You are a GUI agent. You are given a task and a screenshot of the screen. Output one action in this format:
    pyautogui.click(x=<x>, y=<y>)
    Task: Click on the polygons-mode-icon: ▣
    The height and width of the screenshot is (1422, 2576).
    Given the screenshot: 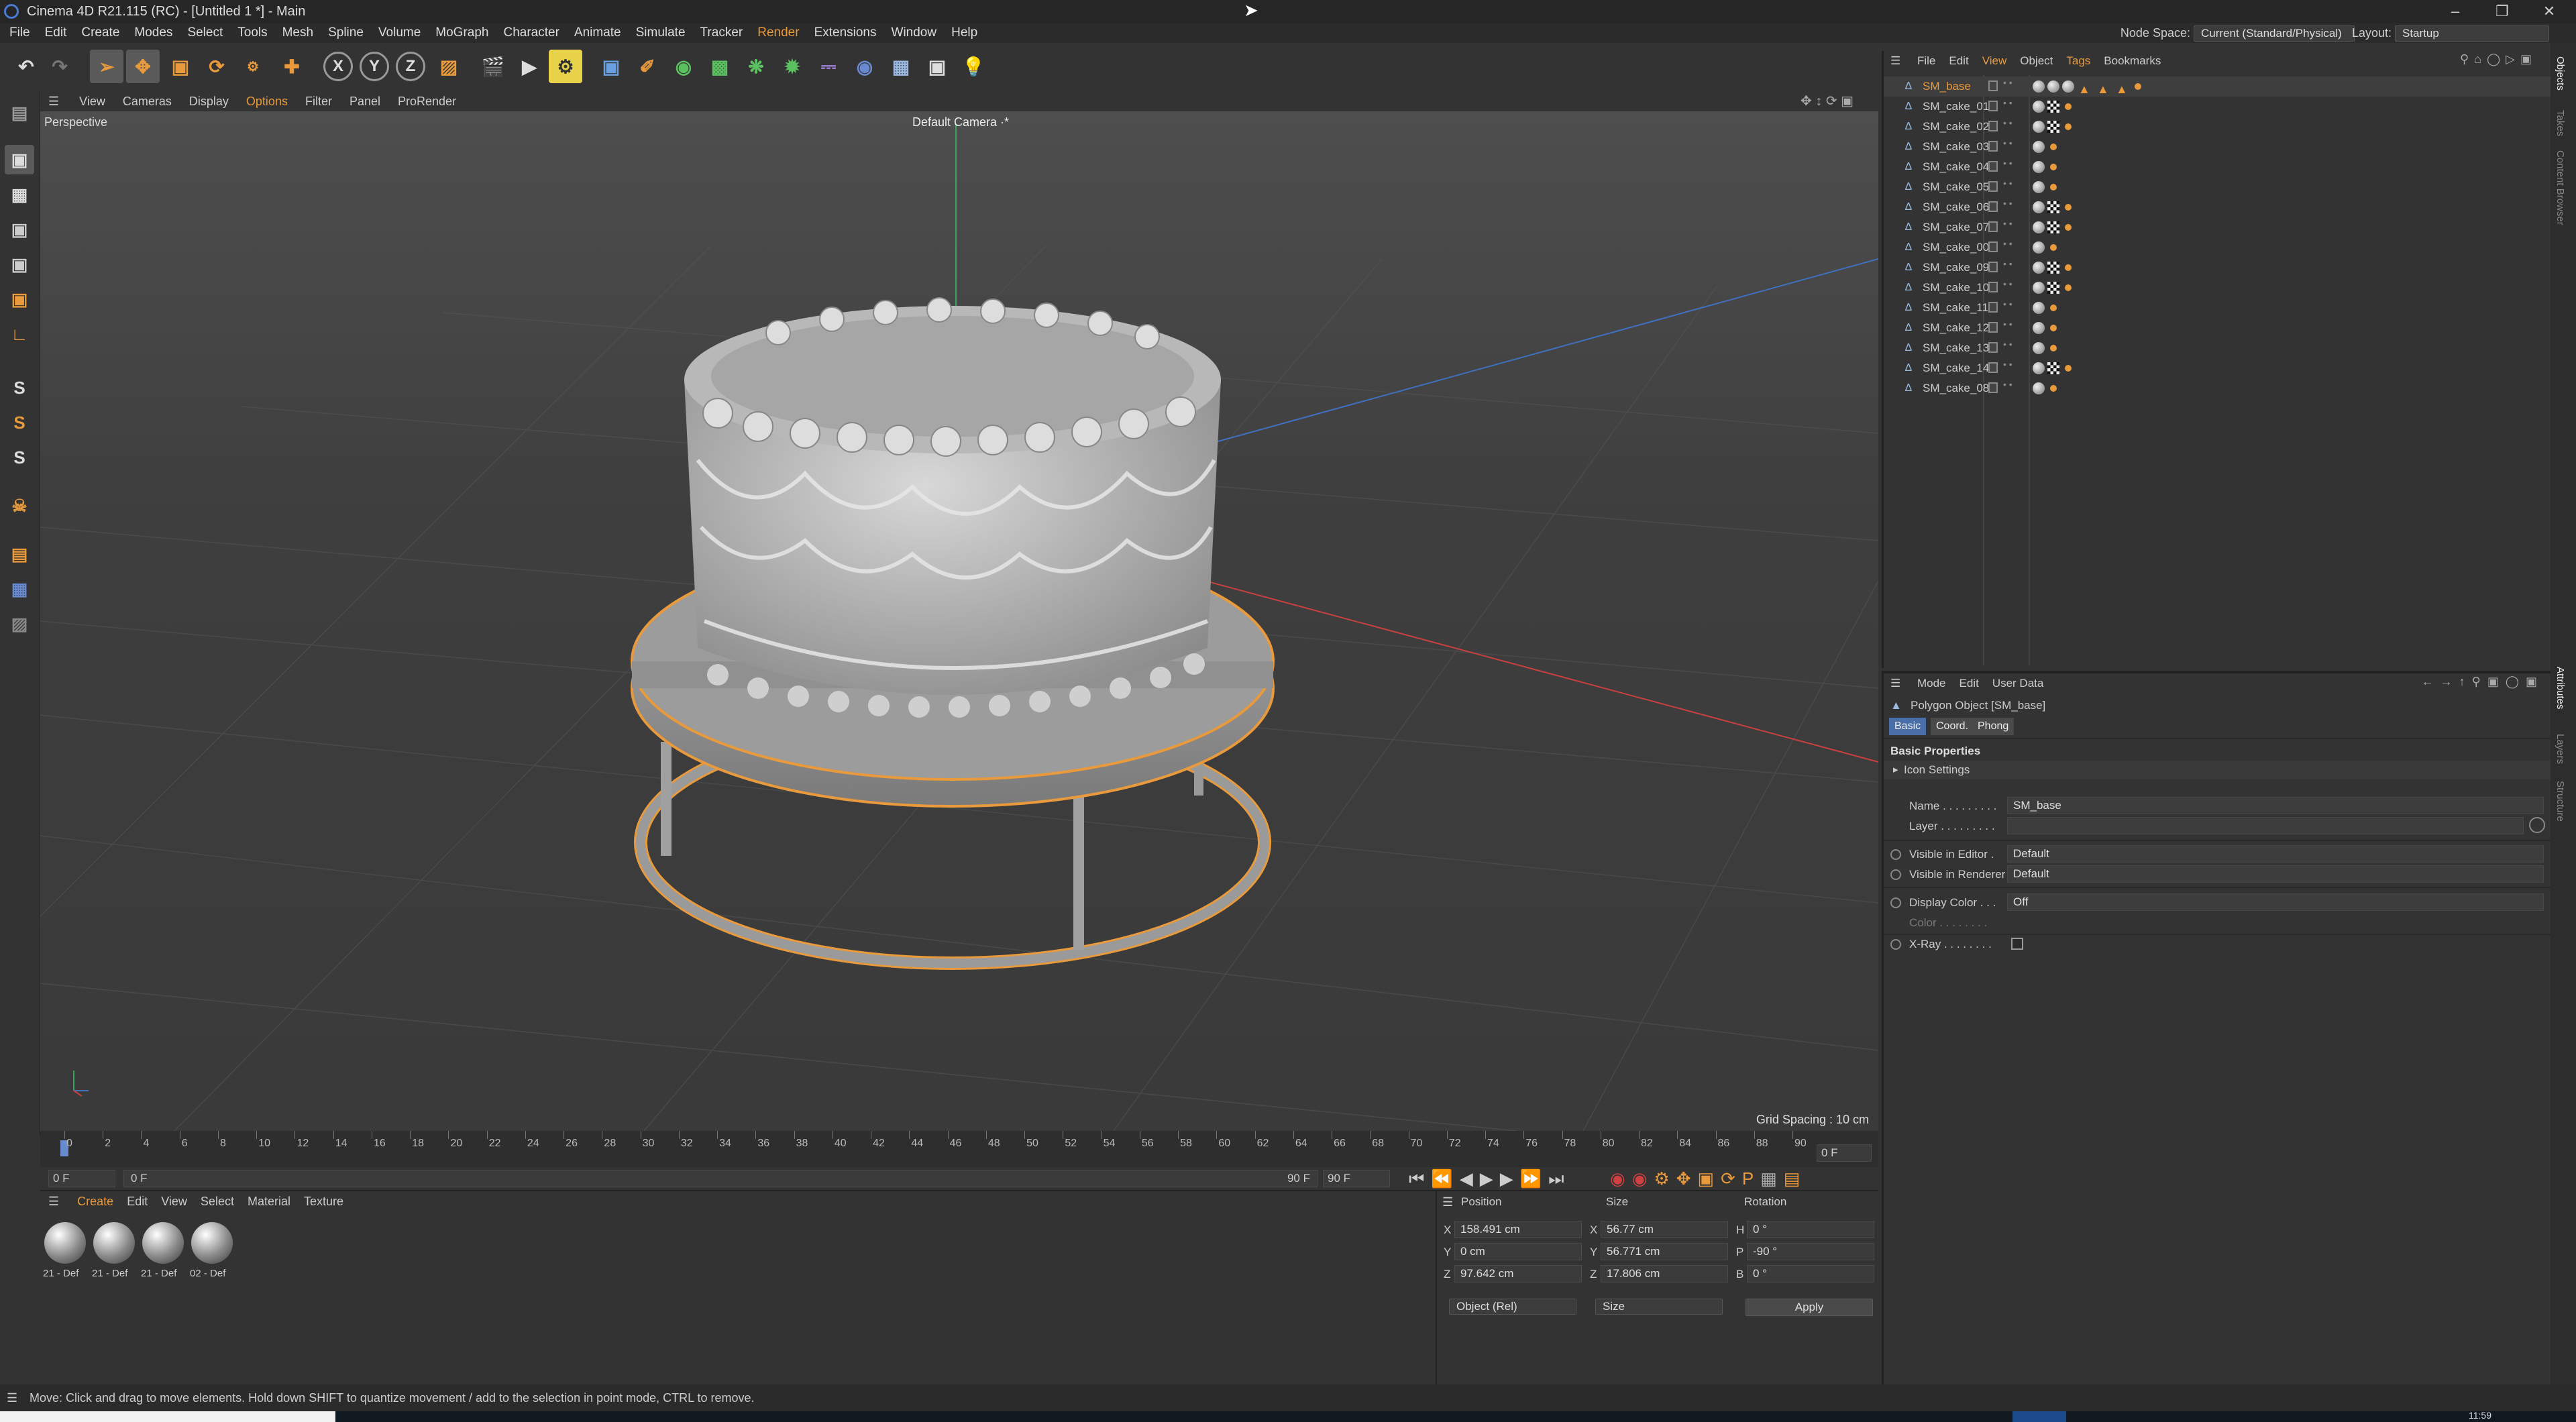 What is the action you would take?
    pyautogui.click(x=19, y=299)
    